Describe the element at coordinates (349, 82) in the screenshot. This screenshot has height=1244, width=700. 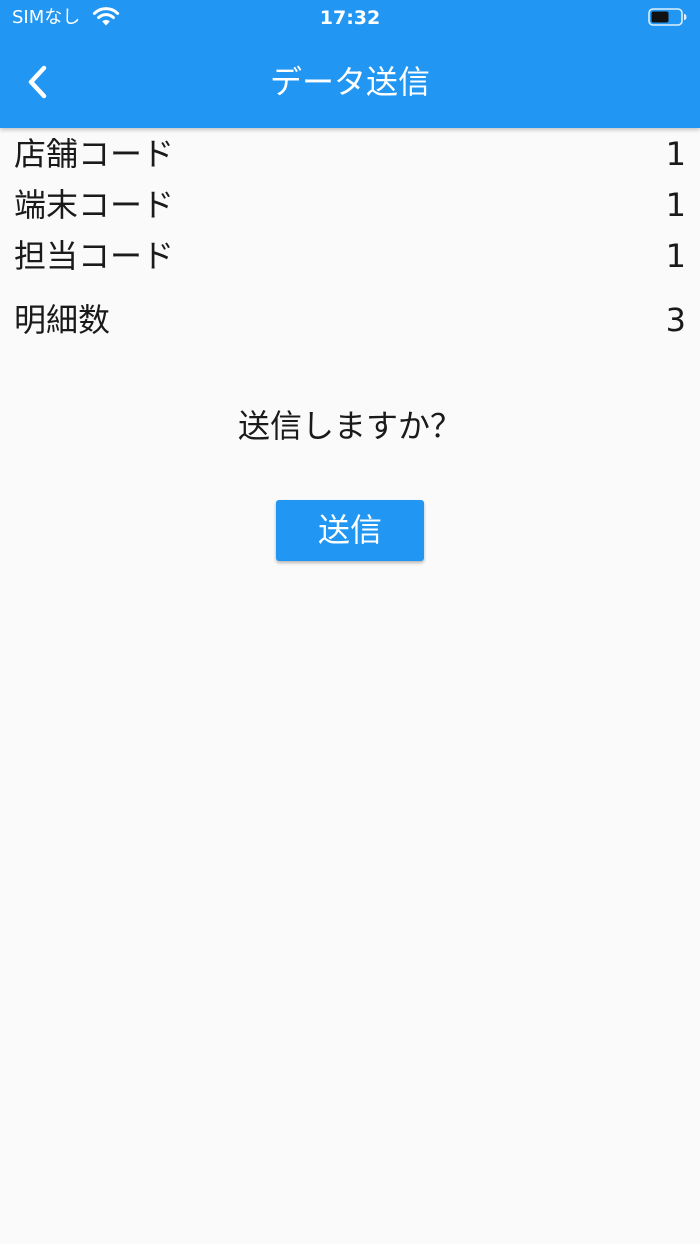
I see `page-title: データ送信` at that location.